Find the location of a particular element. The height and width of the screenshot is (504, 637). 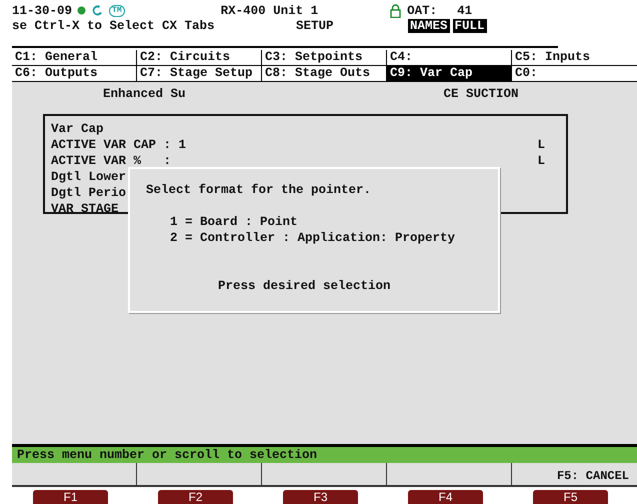

tab: C2: Circuits is located at coordinates (199, 57).